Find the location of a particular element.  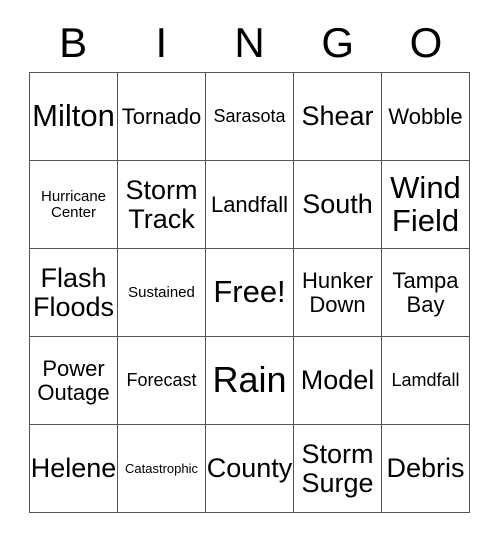

header-letter-n: N is located at coordinates (249, 43).